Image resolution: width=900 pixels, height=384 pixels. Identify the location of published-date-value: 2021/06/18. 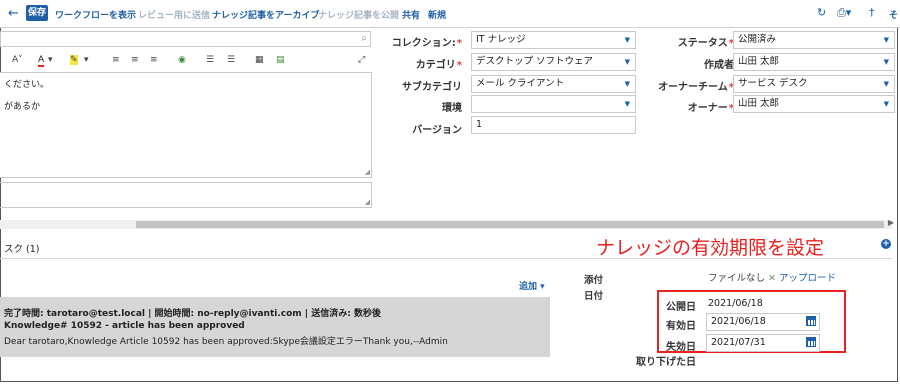
(735, 303).